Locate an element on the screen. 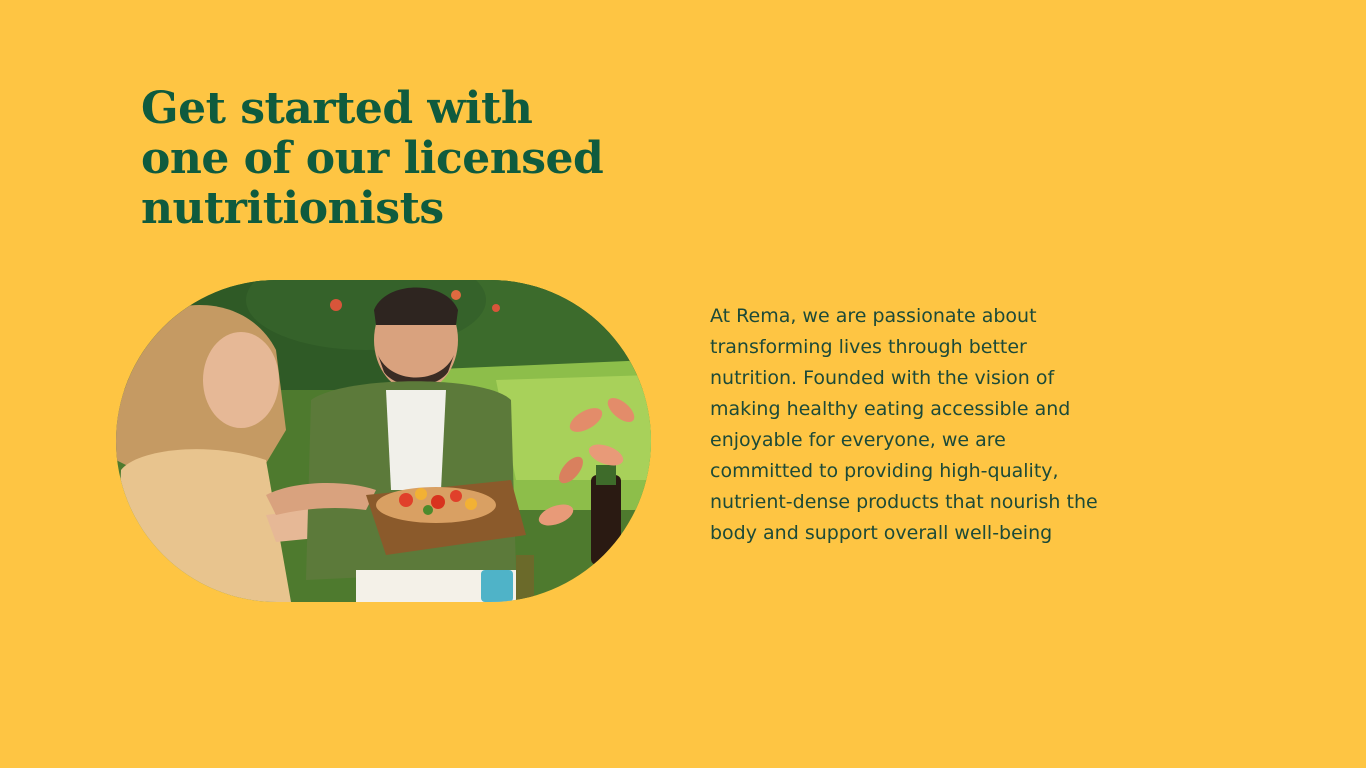 Image resolution: width=1366 pixels, height=768 pixels. about-line: body and support overall well-being is located at coordinates (881, 533).